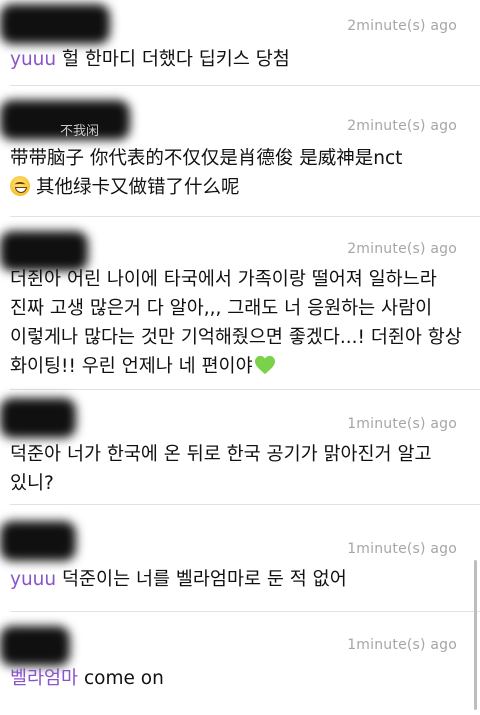  I want to click on comment-text: yuuu 덕준이는 너를 벨라엄마로 둔 적 없어, so click(239, 579).